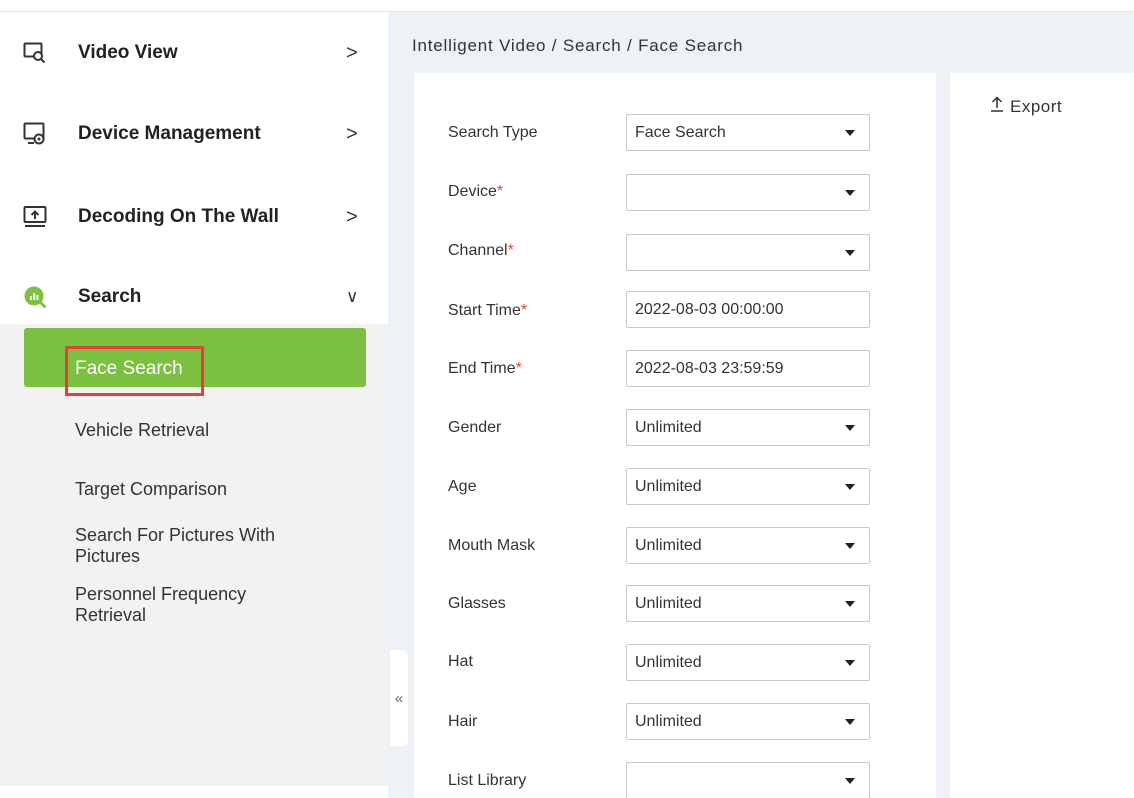 Image resolution: width=1134 pixels, height=798 pixels. Describe the element at coordinates (35, 134) in the screenshot. I see `device-settings-icon` at that location.